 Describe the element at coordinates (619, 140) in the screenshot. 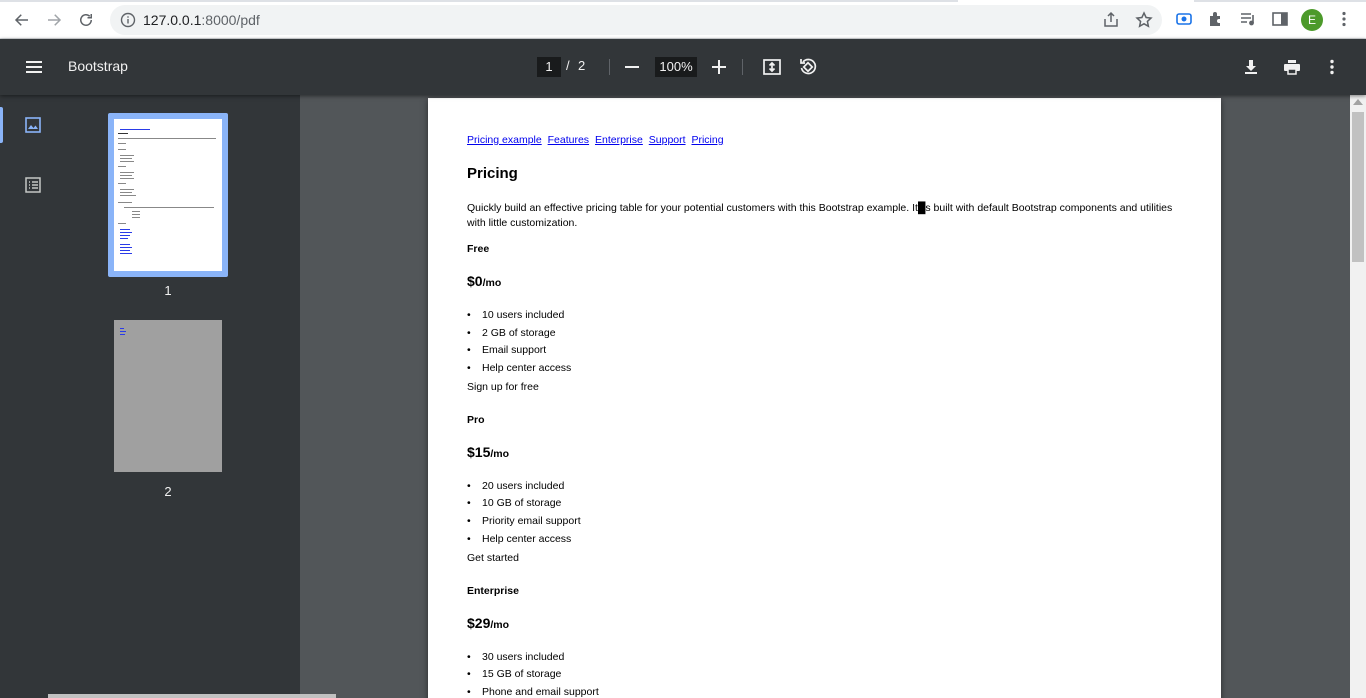

I see `link-enterprise: Enterprise` at that location.